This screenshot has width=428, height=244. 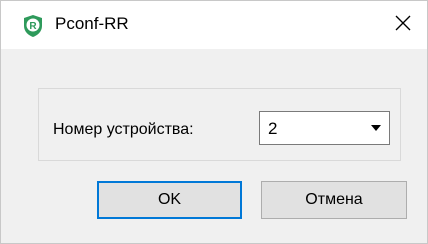 I want to click on device-number-label: Номер устройства:, so click(x=123, y=129).